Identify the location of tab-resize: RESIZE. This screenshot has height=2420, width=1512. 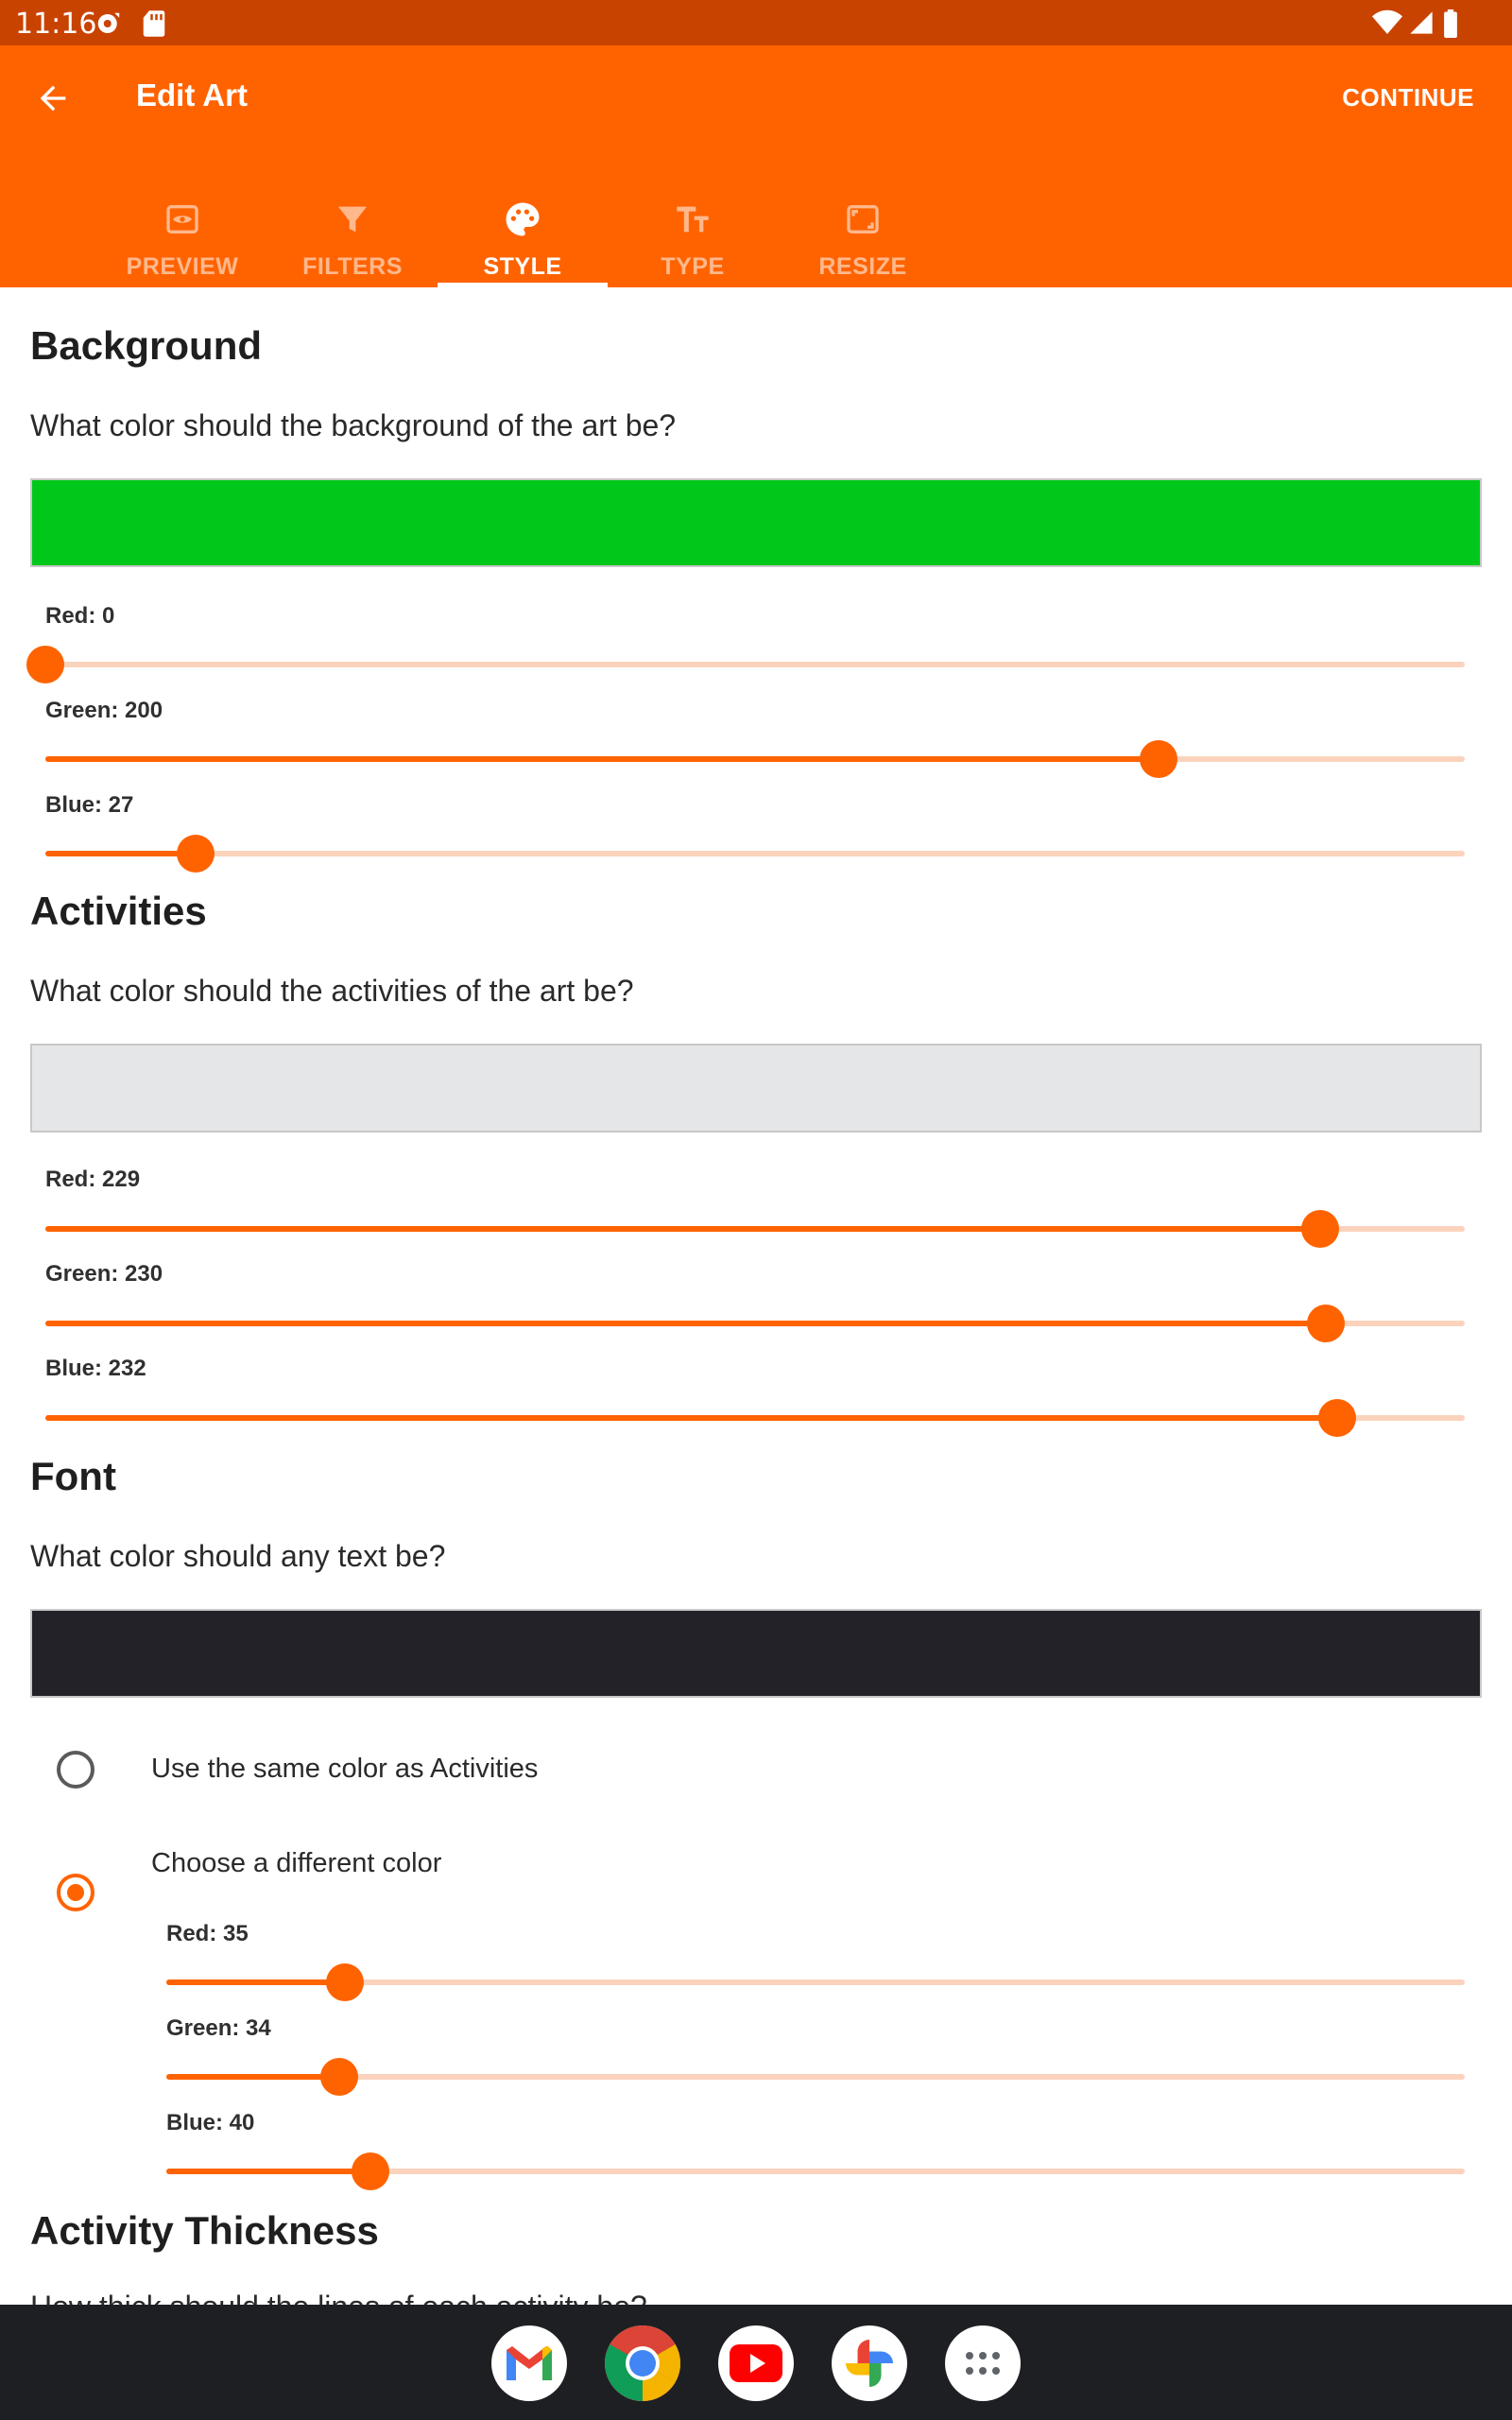
(863, 229).